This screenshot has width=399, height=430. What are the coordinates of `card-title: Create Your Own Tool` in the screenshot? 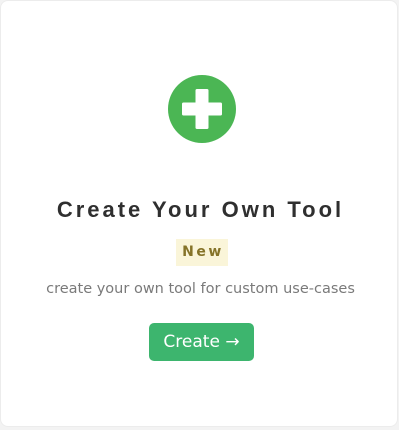 It's located at (200, 209).